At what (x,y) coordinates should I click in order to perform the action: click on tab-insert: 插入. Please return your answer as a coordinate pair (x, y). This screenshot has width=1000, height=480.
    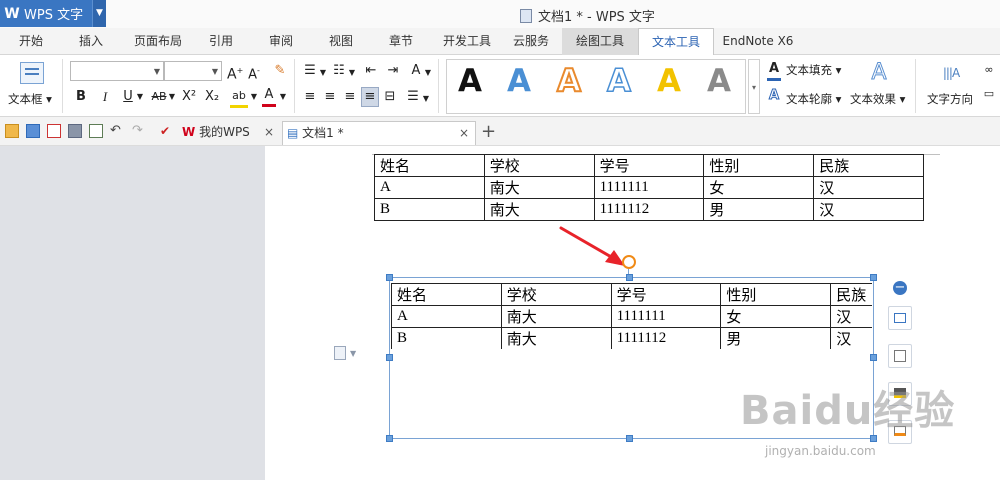
    Looking at the image, I should click on (91, 41).